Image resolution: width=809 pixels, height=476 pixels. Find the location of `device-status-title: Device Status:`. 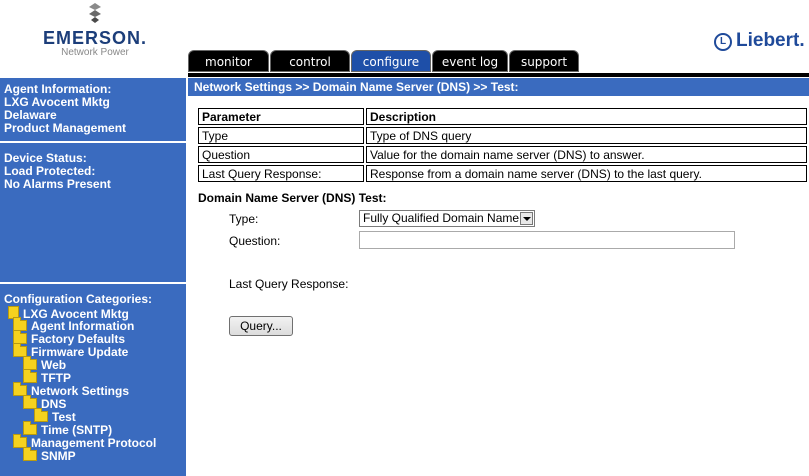

device-status-title: Device Status: is located at coordinates (45, 158).